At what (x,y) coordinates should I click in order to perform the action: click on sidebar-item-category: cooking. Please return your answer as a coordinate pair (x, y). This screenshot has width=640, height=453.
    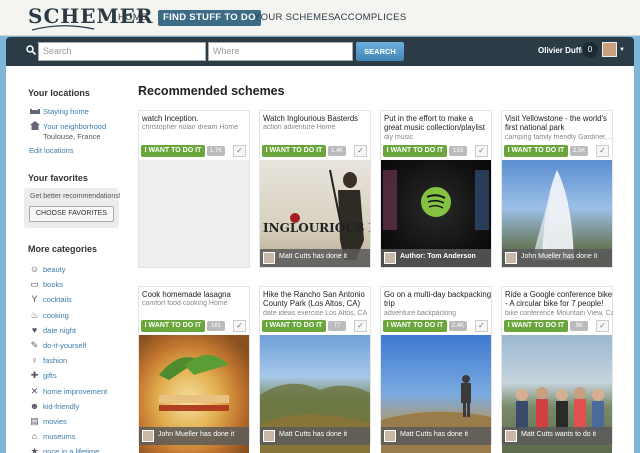
    Looking at the image, I should click on (56, 315).